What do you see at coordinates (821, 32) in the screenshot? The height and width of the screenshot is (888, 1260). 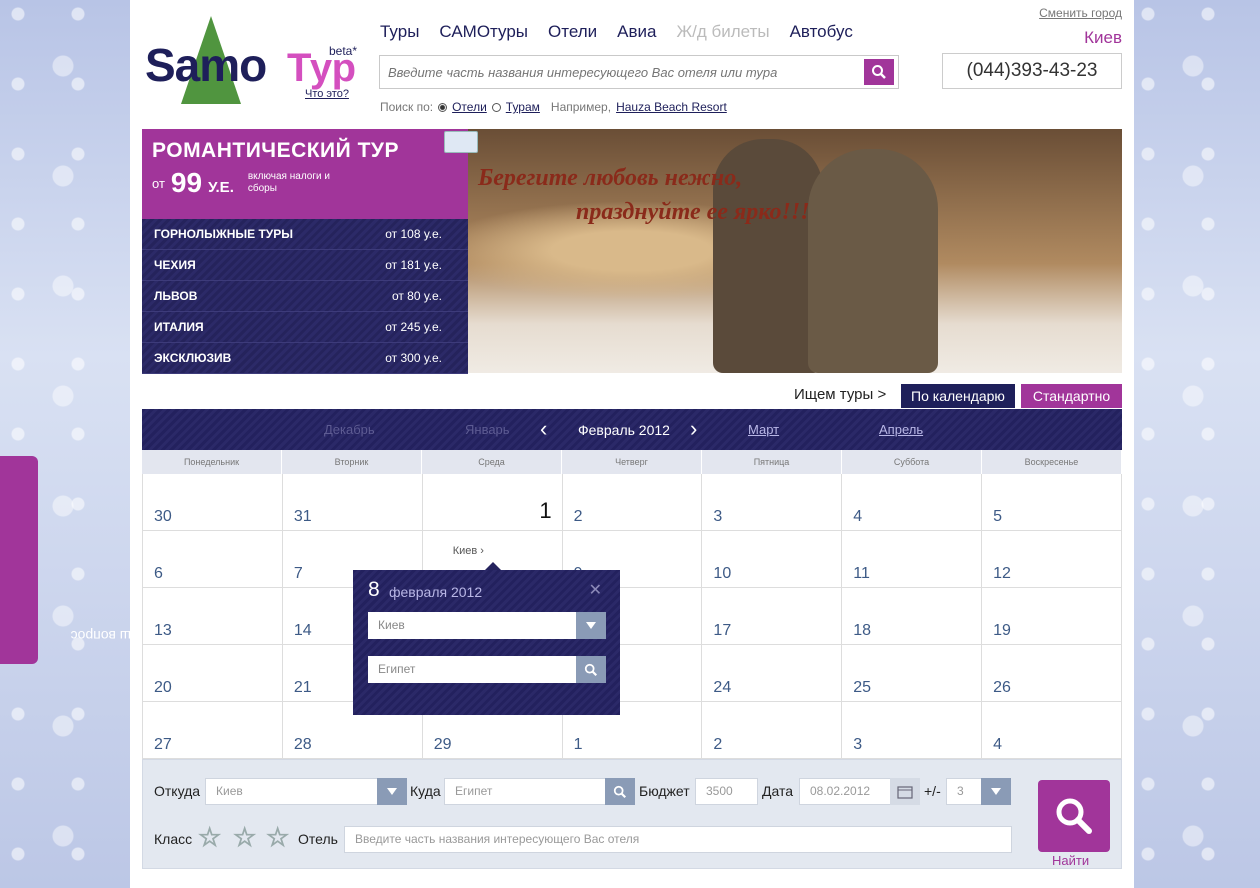 I see `nav-bus: Автобус` at bounding box center [821, 32].